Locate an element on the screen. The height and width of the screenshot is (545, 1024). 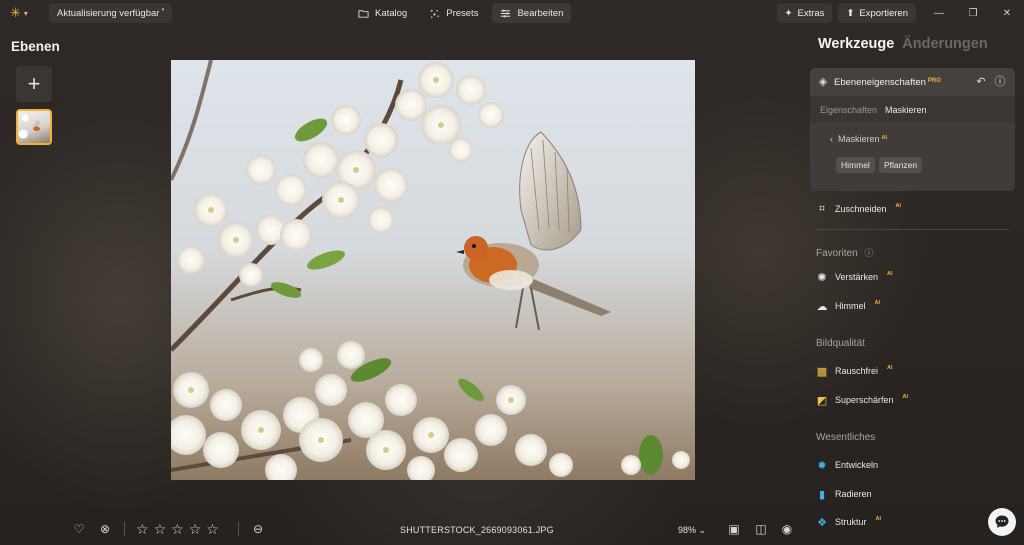
compare-display-button: ▣ is located at coordinates (734, 529).